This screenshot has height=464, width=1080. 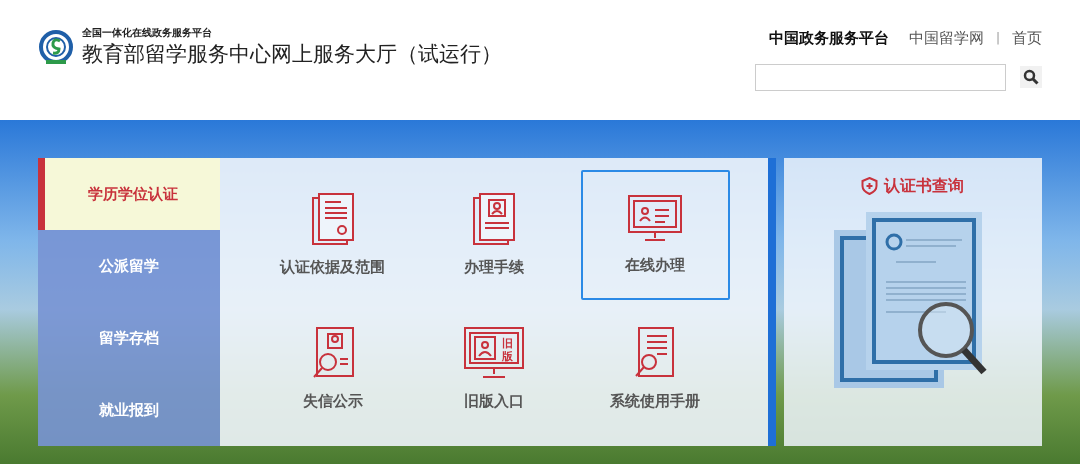 I want to click on service-tile: 认证依据及范围, so click(x=333, y=235).